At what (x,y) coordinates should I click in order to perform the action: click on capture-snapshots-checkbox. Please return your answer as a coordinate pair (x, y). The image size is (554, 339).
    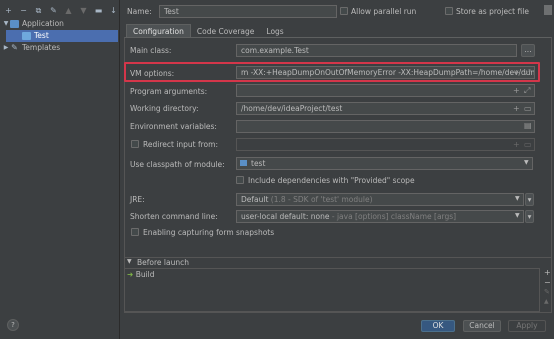
    Looking at the image, I should click on (135, 232).